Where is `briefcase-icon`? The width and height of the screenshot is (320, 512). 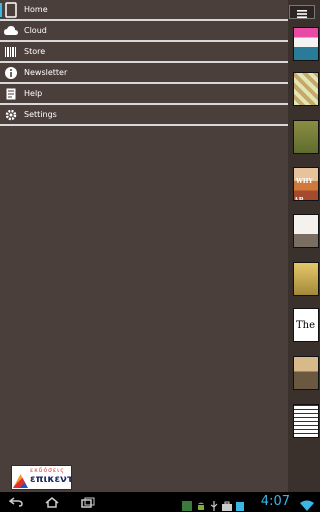 briefcase-icon is located at coordinates (227, 504).